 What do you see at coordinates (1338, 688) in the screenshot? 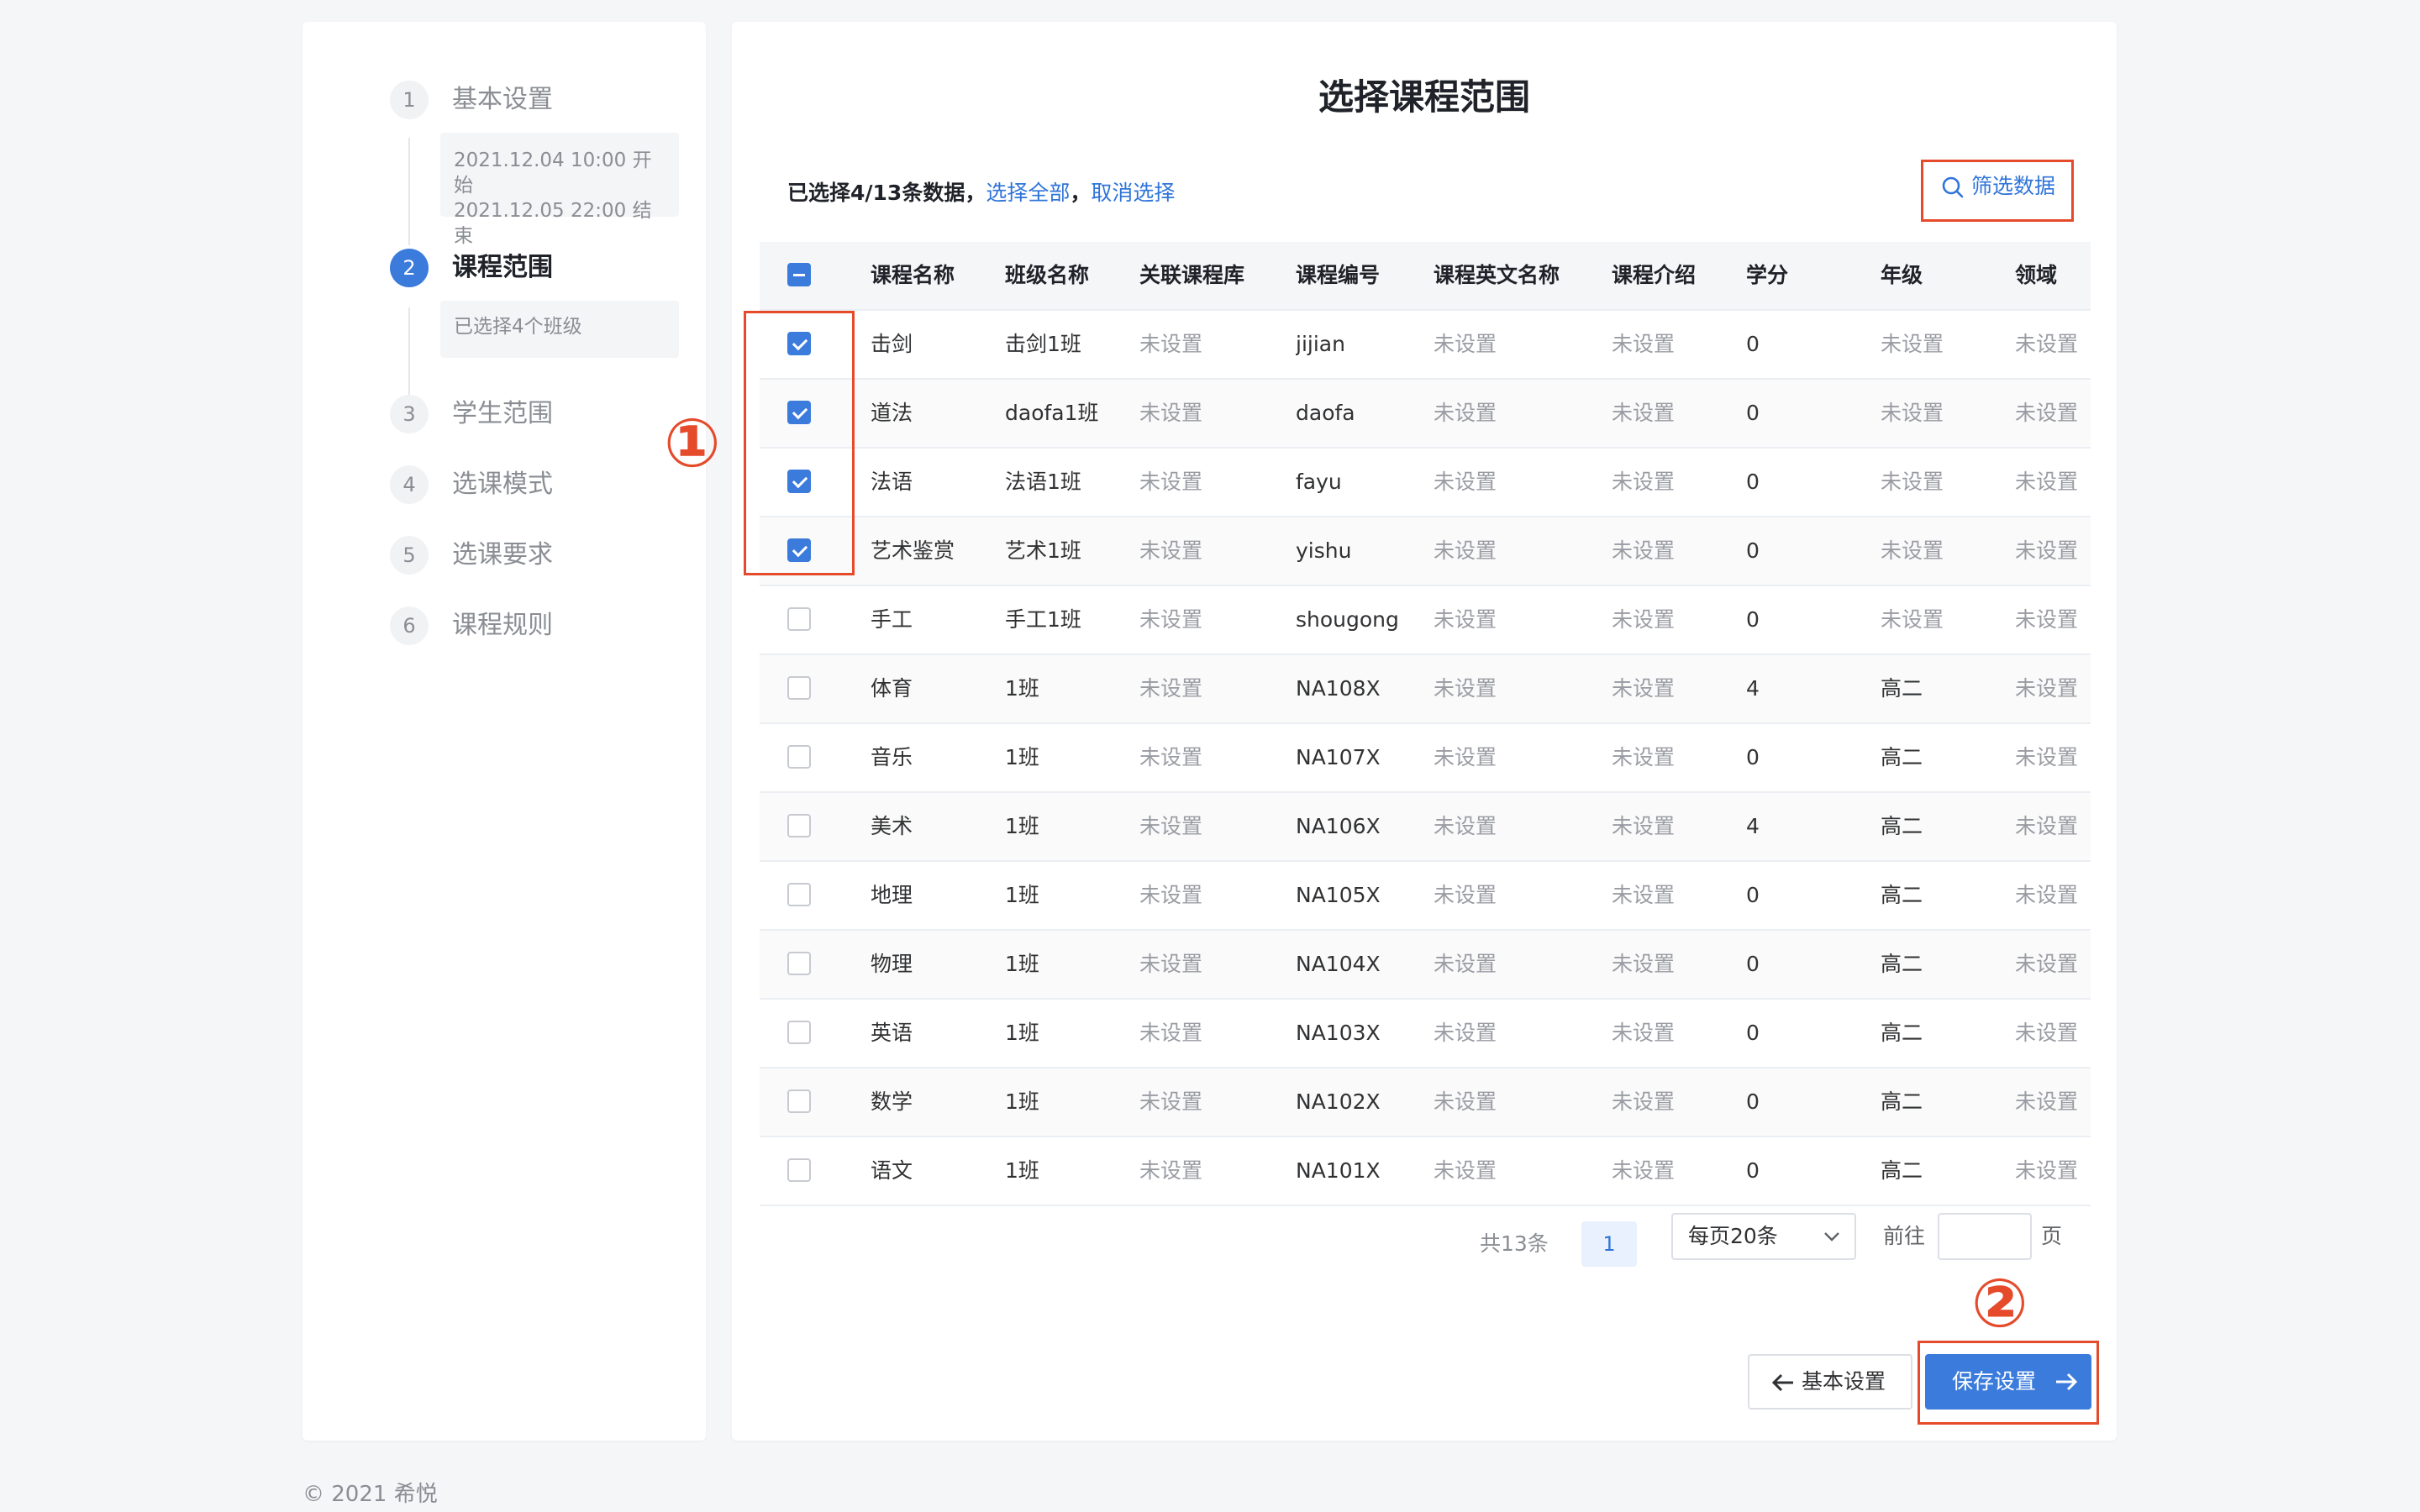
I see `cell-course-code: NA108X` at bounding box center [1338, 688].